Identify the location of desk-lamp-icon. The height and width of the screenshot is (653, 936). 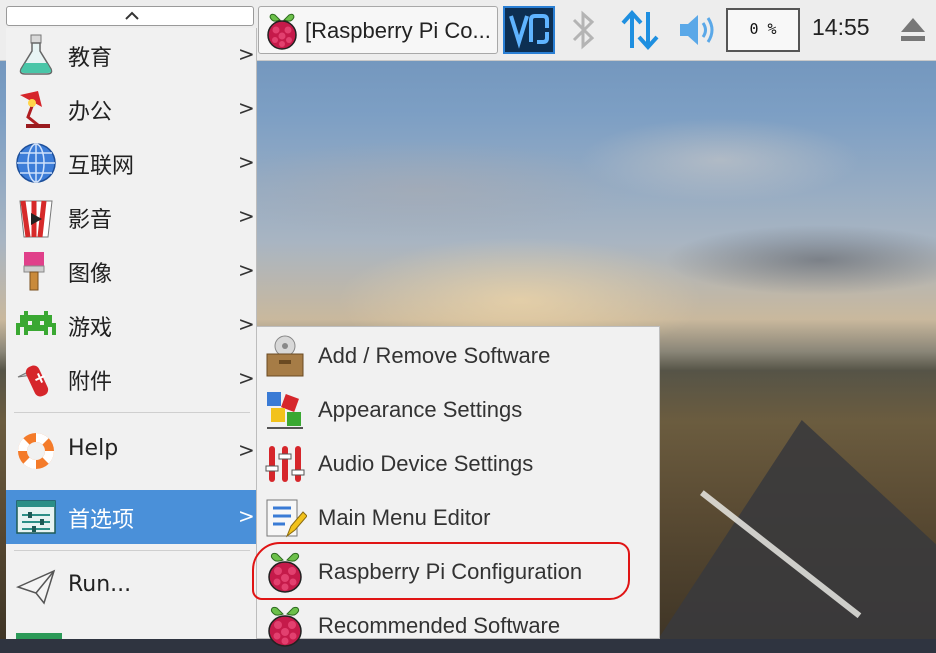
(35, 109).